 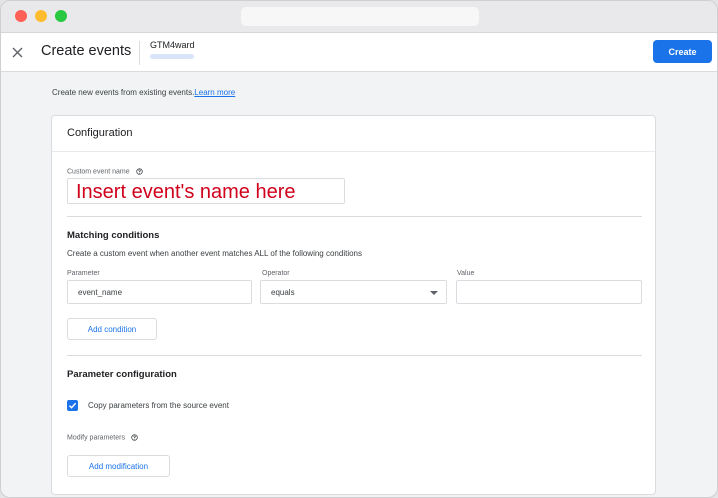 I want to click on value-input, so click(x=549, y=292).